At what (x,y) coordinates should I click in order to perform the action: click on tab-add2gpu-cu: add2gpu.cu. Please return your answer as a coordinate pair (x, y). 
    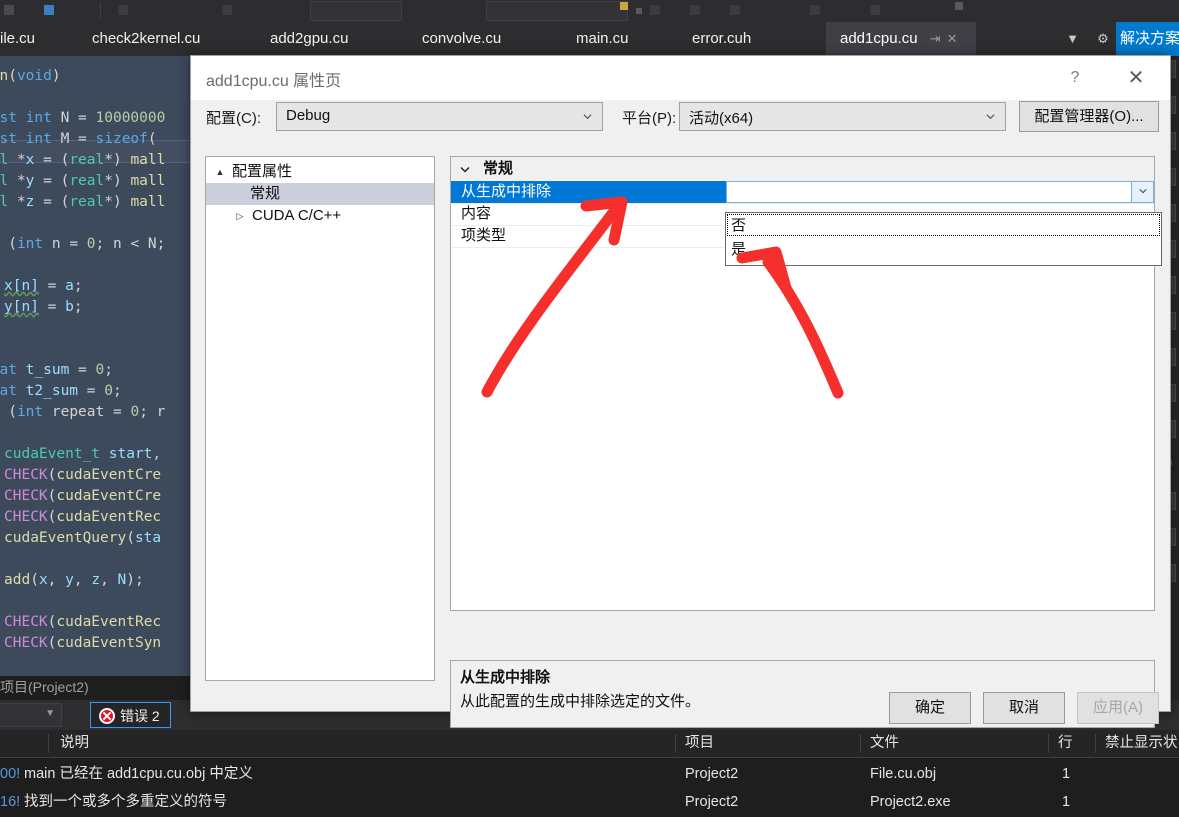
    Looking at the image, I should click on (326, 39).